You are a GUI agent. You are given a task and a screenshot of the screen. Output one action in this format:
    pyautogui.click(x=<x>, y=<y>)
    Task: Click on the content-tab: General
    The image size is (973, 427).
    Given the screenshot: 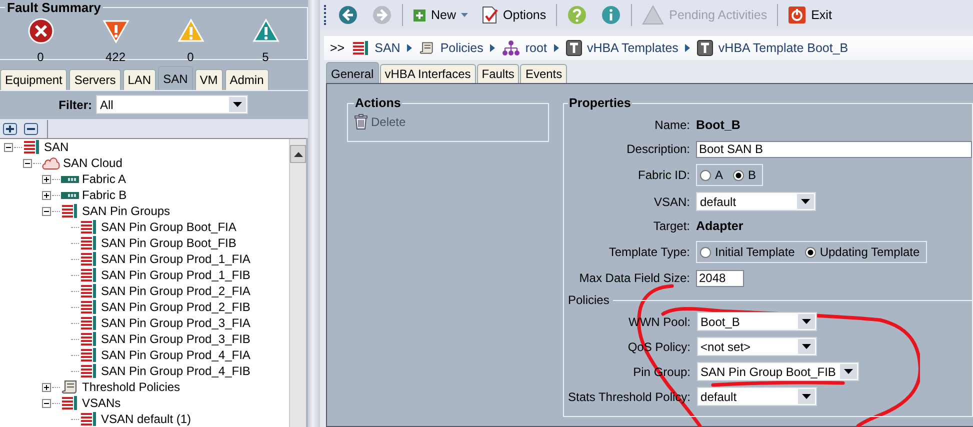 What is the action you would take?
    pyautogui.click(x=352, y=72)
    